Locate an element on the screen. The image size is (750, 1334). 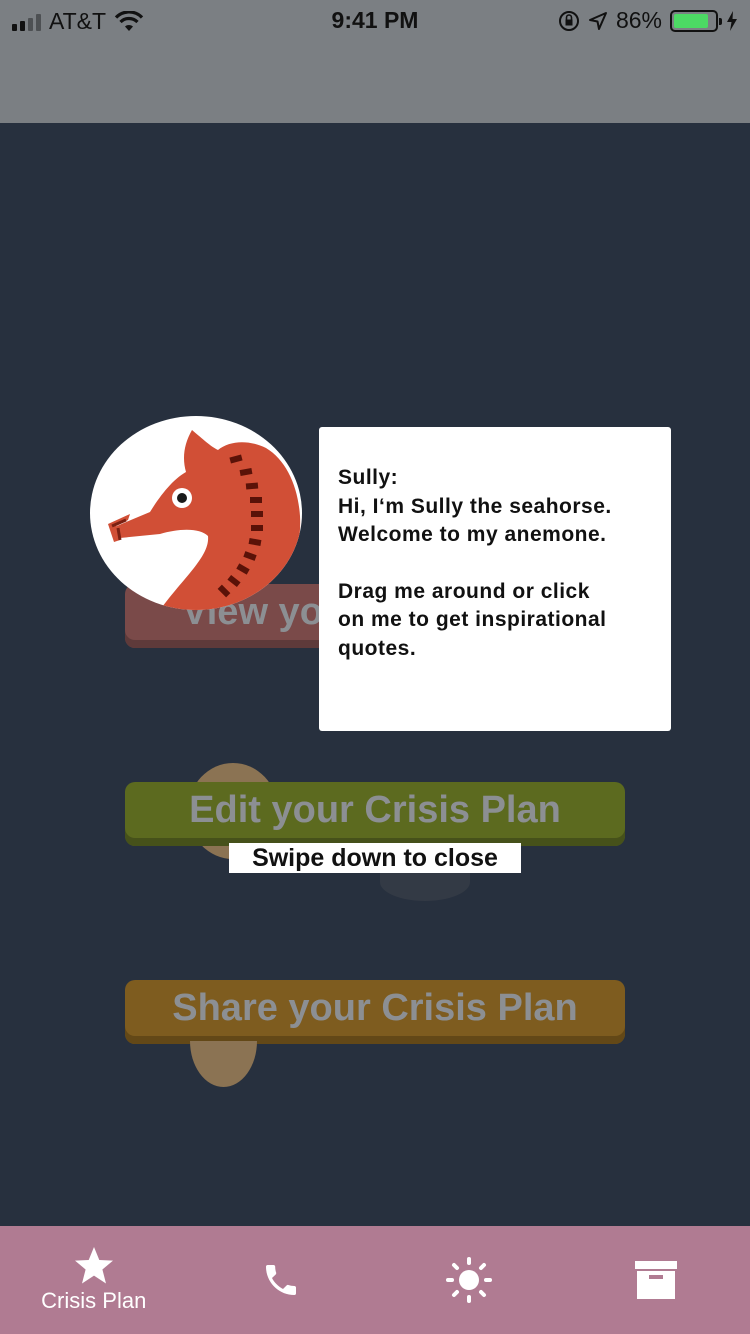
battery-percent: 86% is located at coordinates (638, 20).